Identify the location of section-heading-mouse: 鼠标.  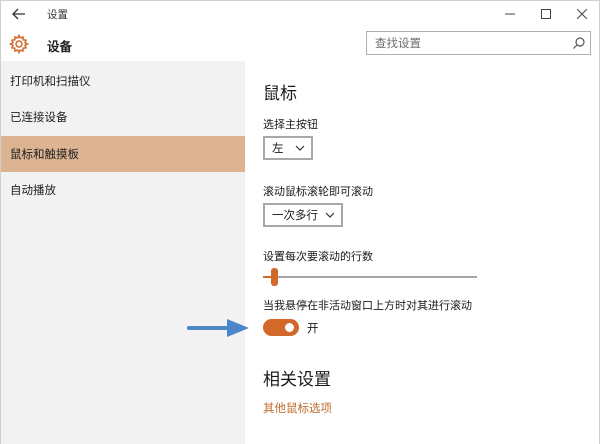
(280, 94).